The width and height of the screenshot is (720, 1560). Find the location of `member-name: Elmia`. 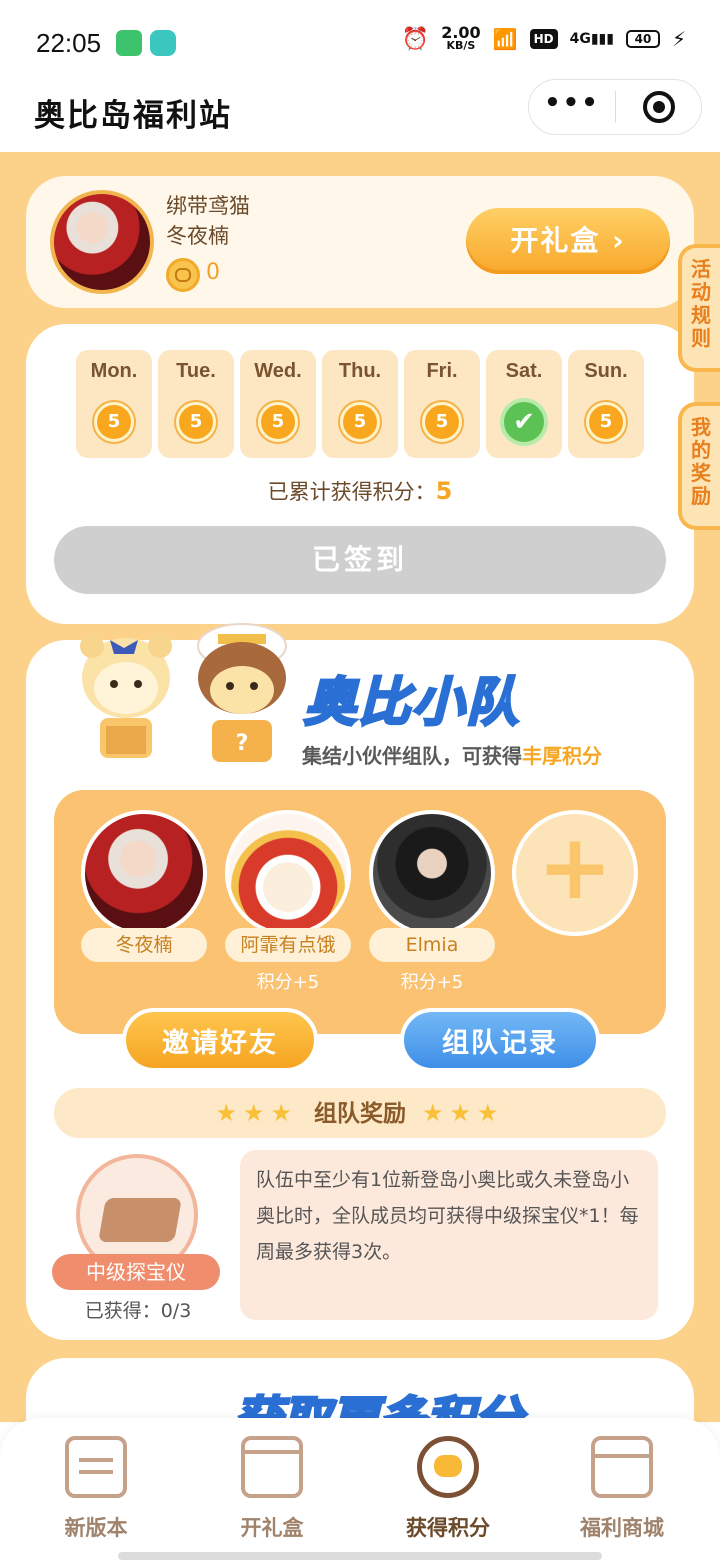

member-name: Elmia is located at coordinates (432, 945).